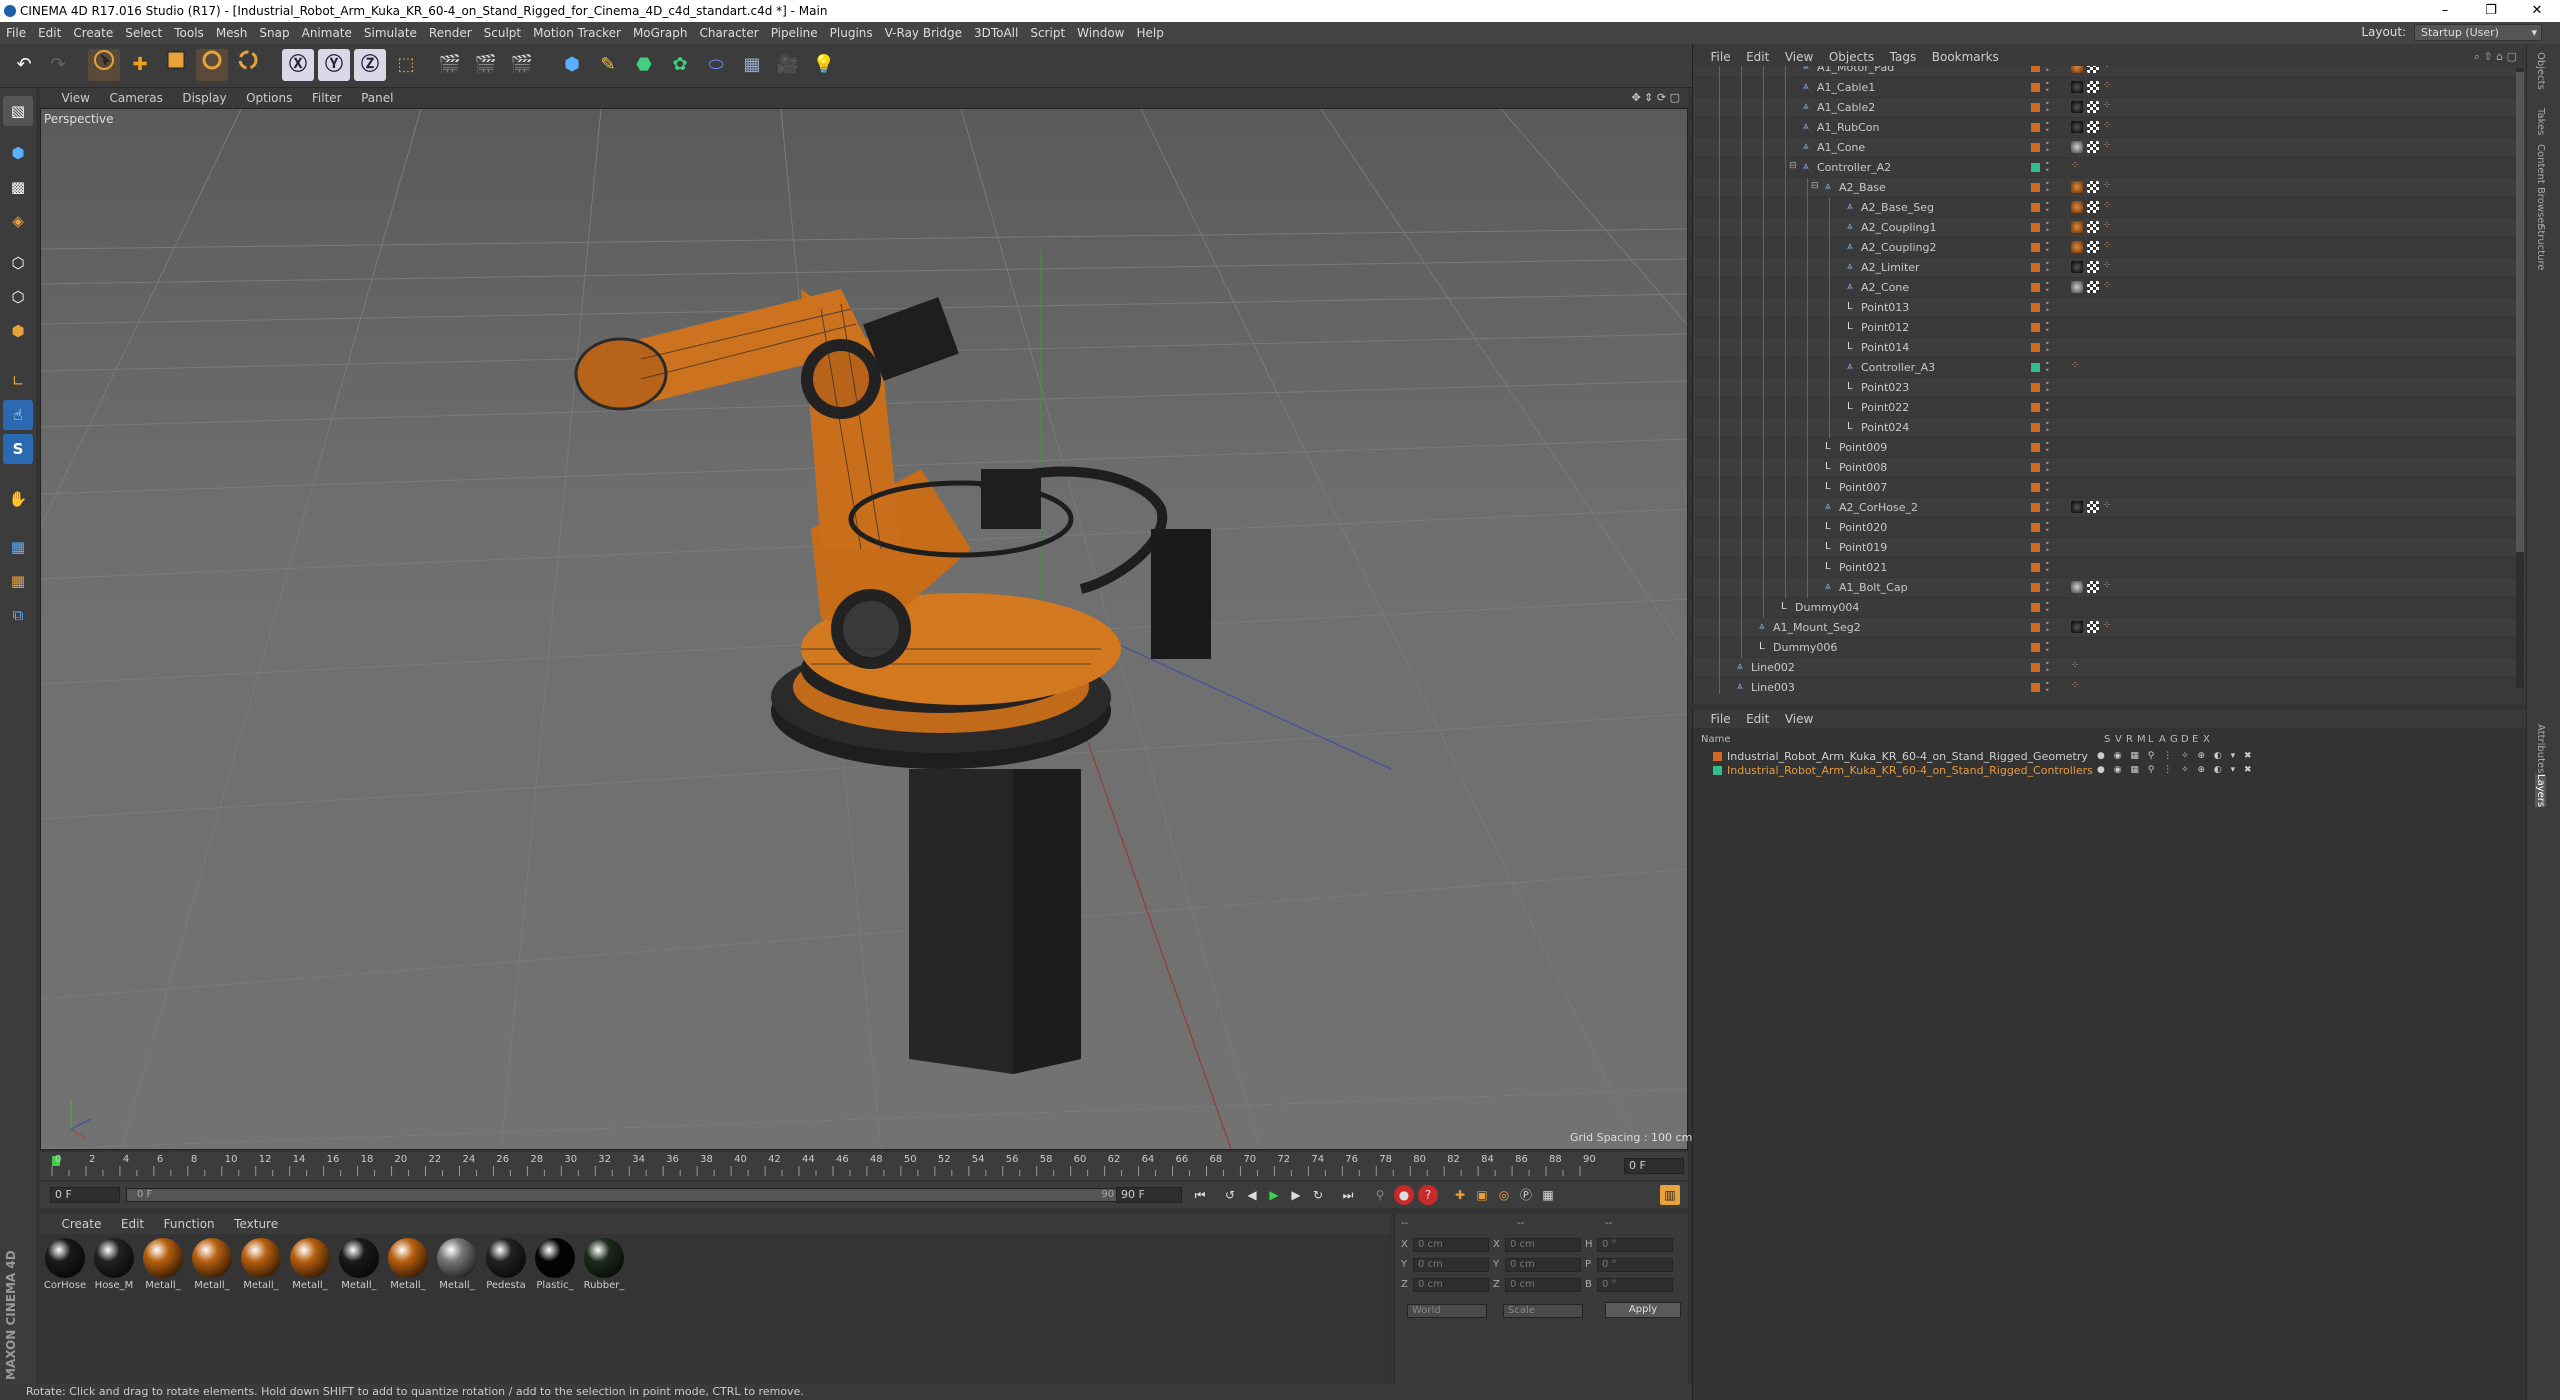  What do you see at coordinates (1793, 166) in the screenshot?
I see `collapse-icon: ⊟` at bounding box center [1793, 166].